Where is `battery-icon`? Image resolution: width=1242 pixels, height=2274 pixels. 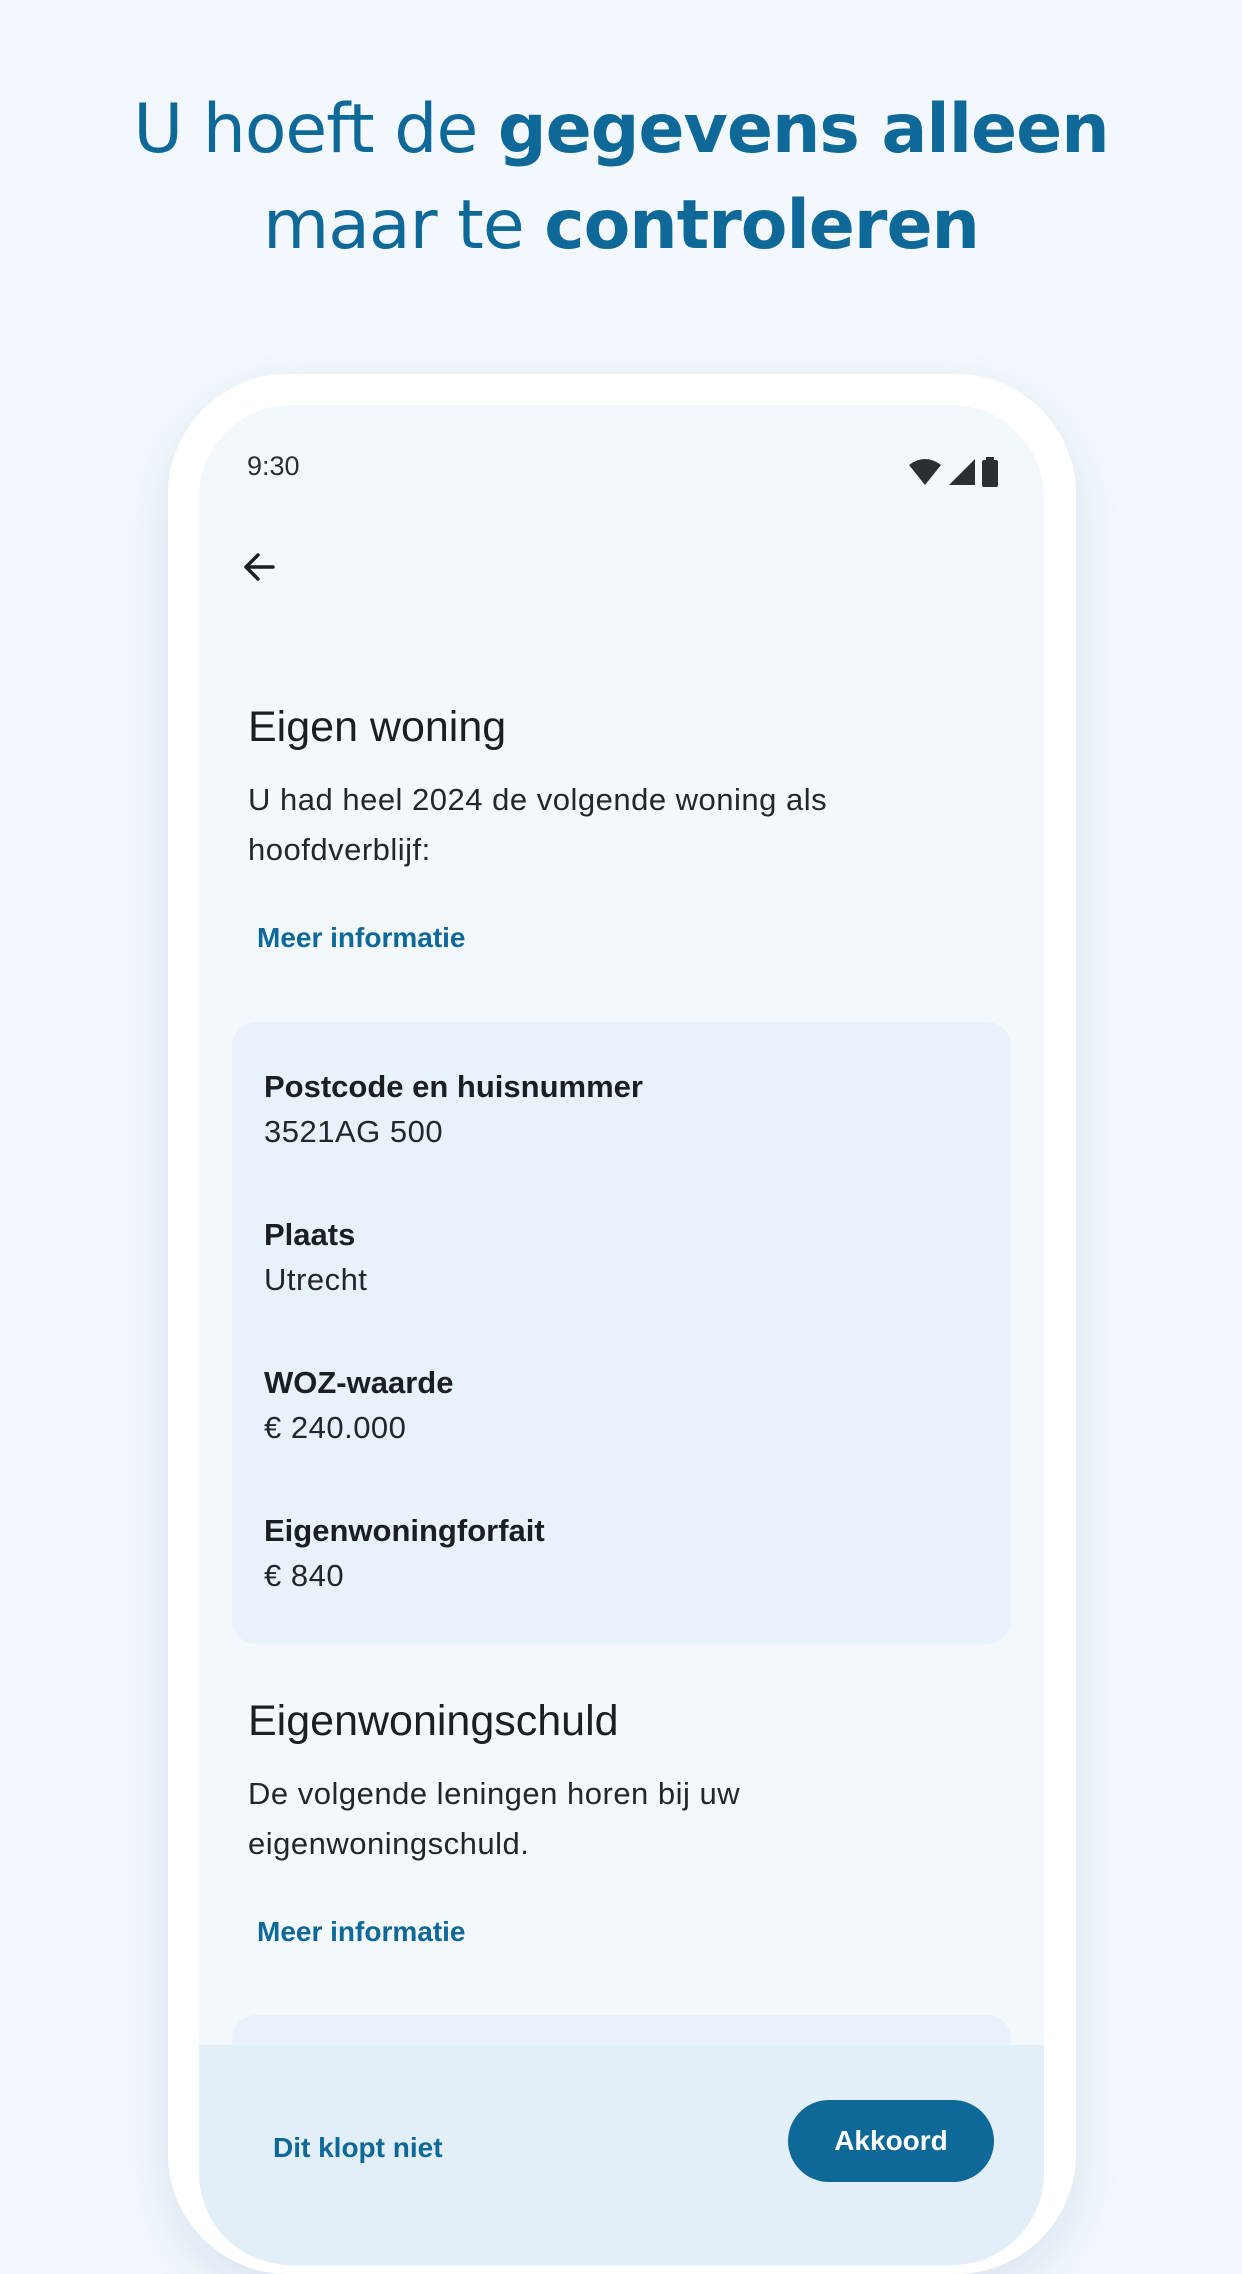
battery-icon is located at coordinates (990, 472).